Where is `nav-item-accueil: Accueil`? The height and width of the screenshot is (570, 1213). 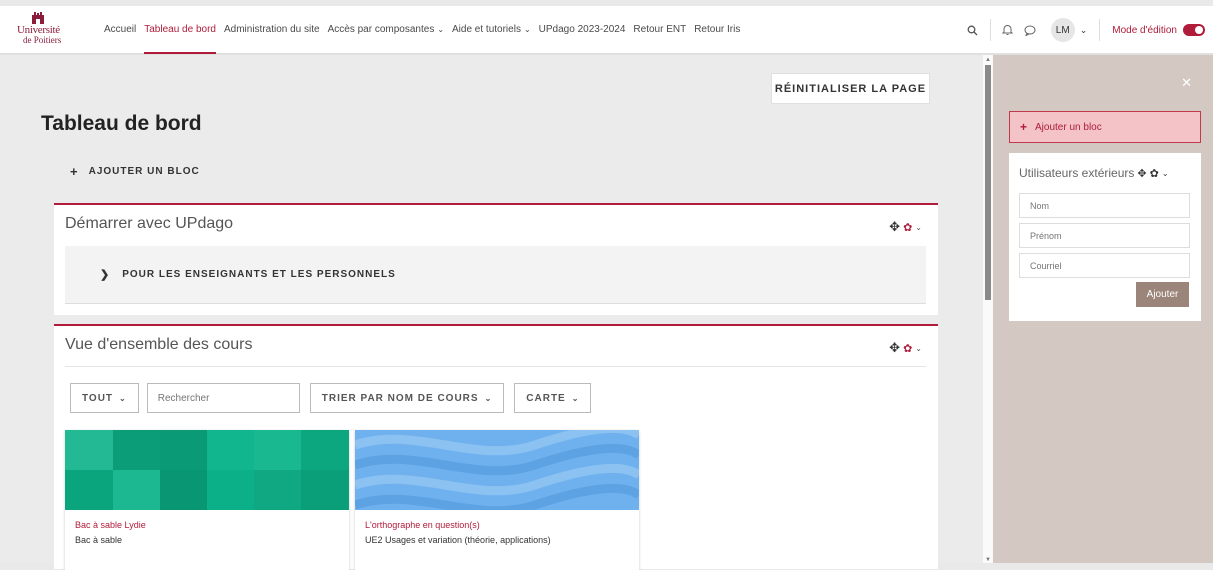
nav-item-accueil: Accueil is located at coordinates (120, 30).